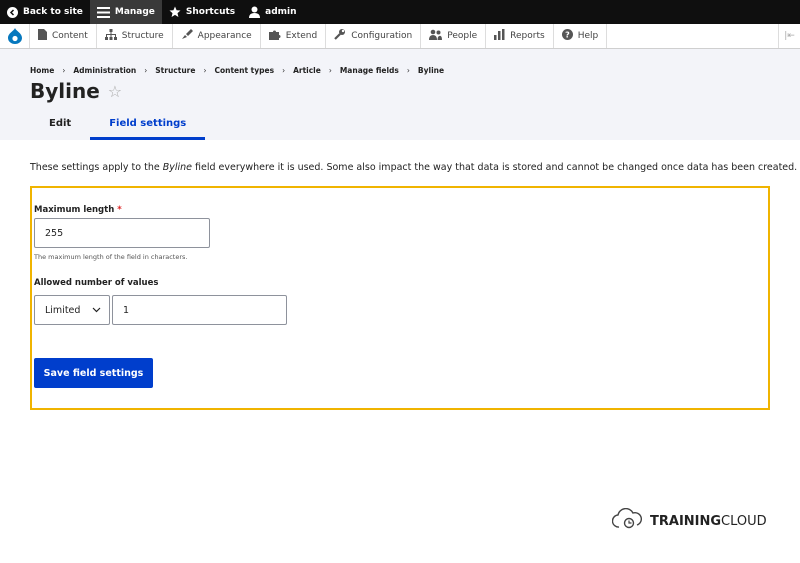  I want to click on back-to-site-link: Back to site, so click(45, 12).